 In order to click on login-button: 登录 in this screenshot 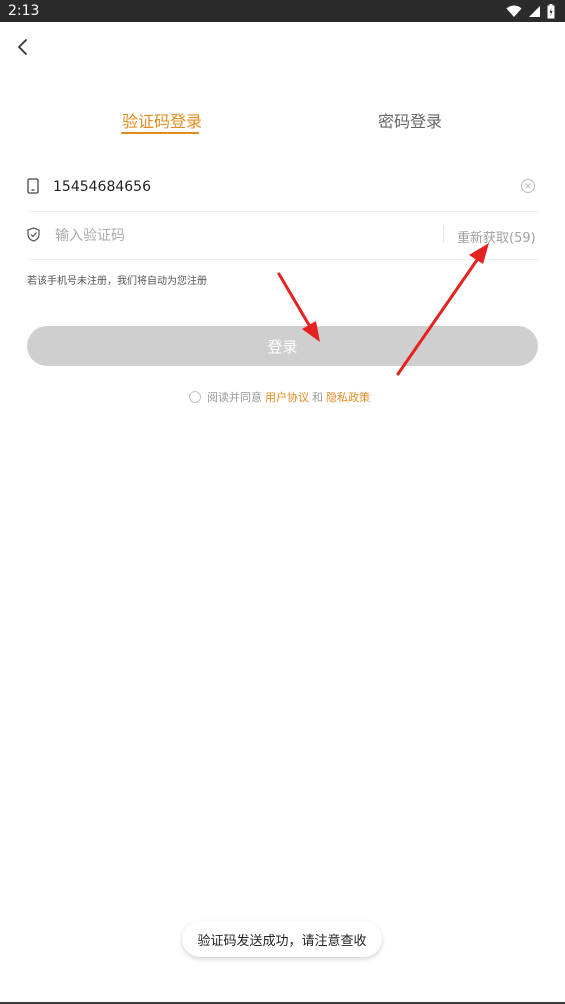, I will do `click(282, 346)`.